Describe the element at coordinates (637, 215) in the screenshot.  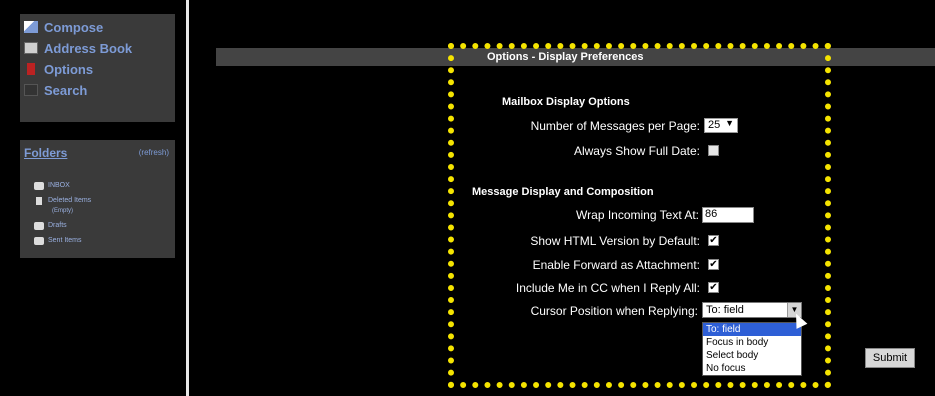
I see `wrap-text-label: Wrap Incoming Text At:` at that location.